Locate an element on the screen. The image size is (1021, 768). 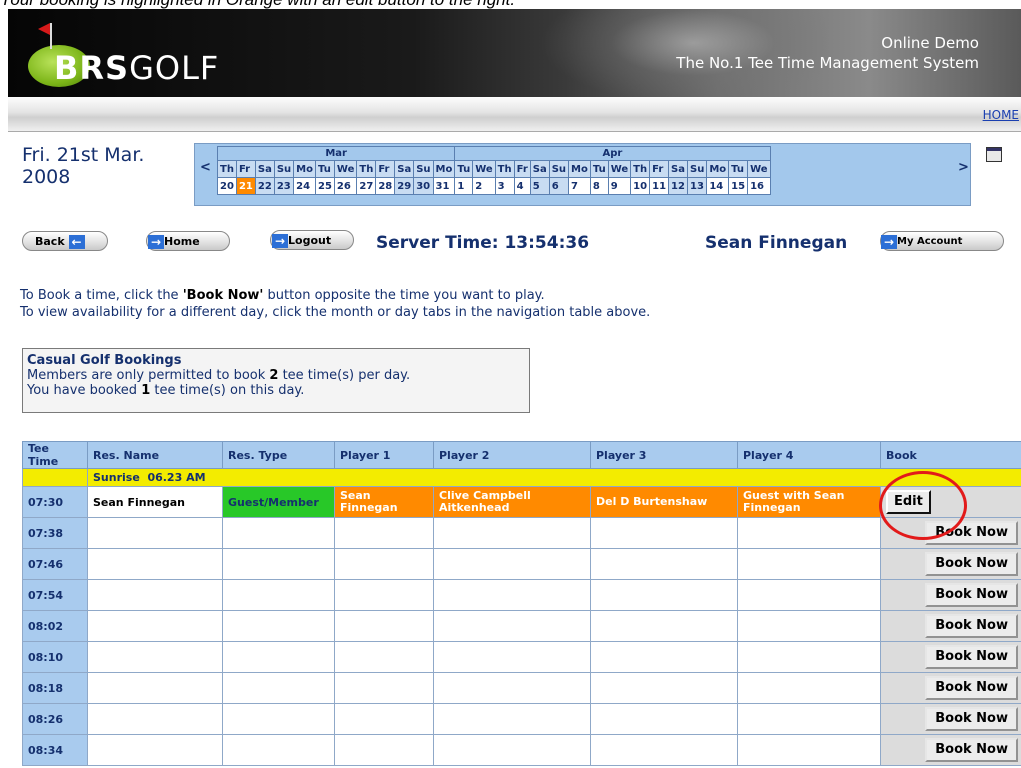
calendar-day: 31 is located at coordinates (444, 186).